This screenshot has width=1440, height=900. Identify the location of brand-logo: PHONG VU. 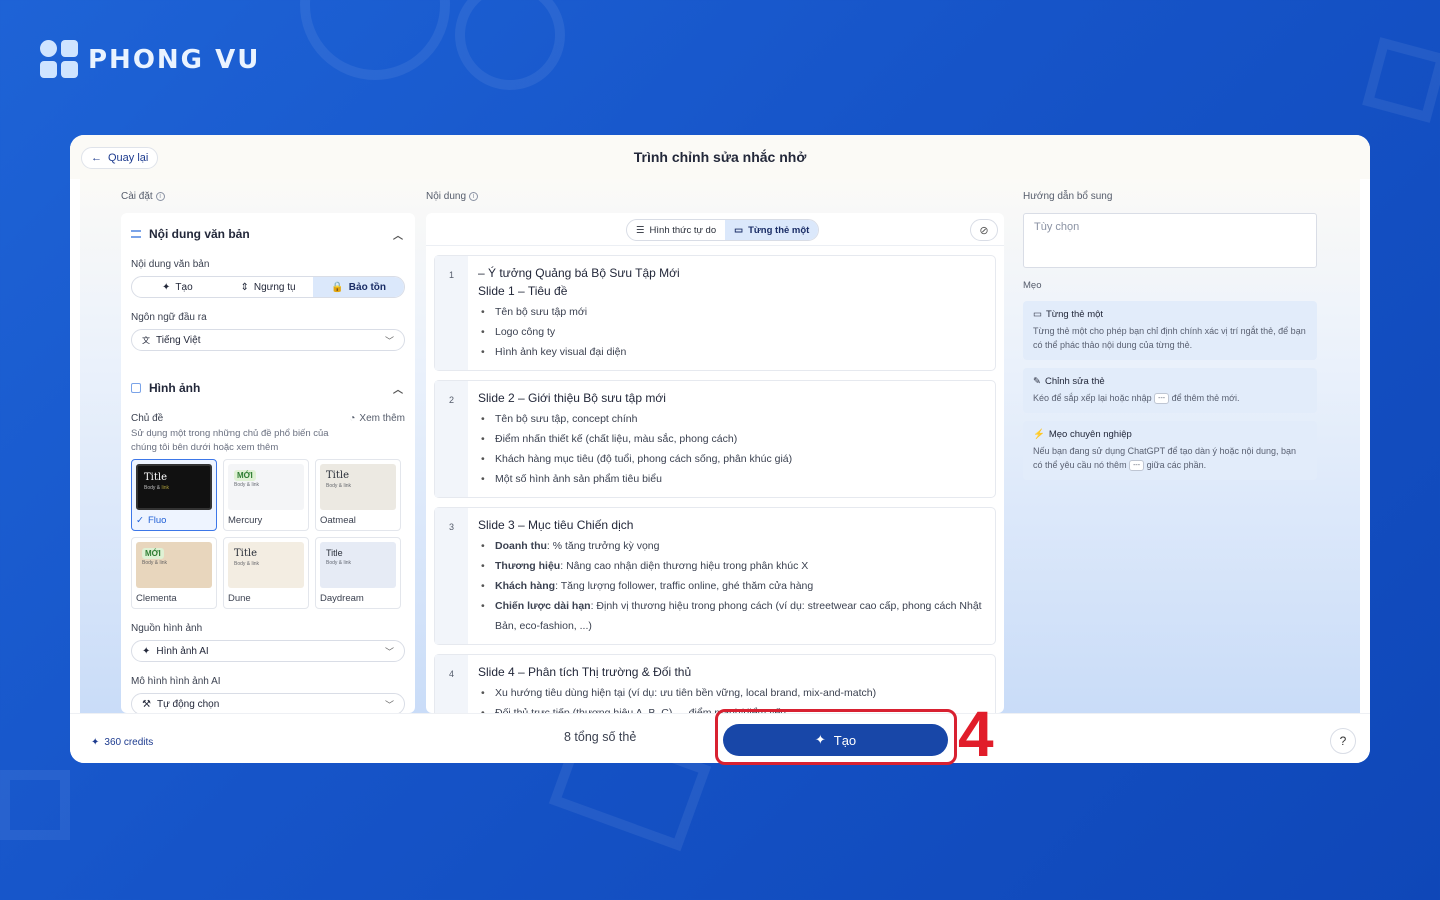
(150, 60).